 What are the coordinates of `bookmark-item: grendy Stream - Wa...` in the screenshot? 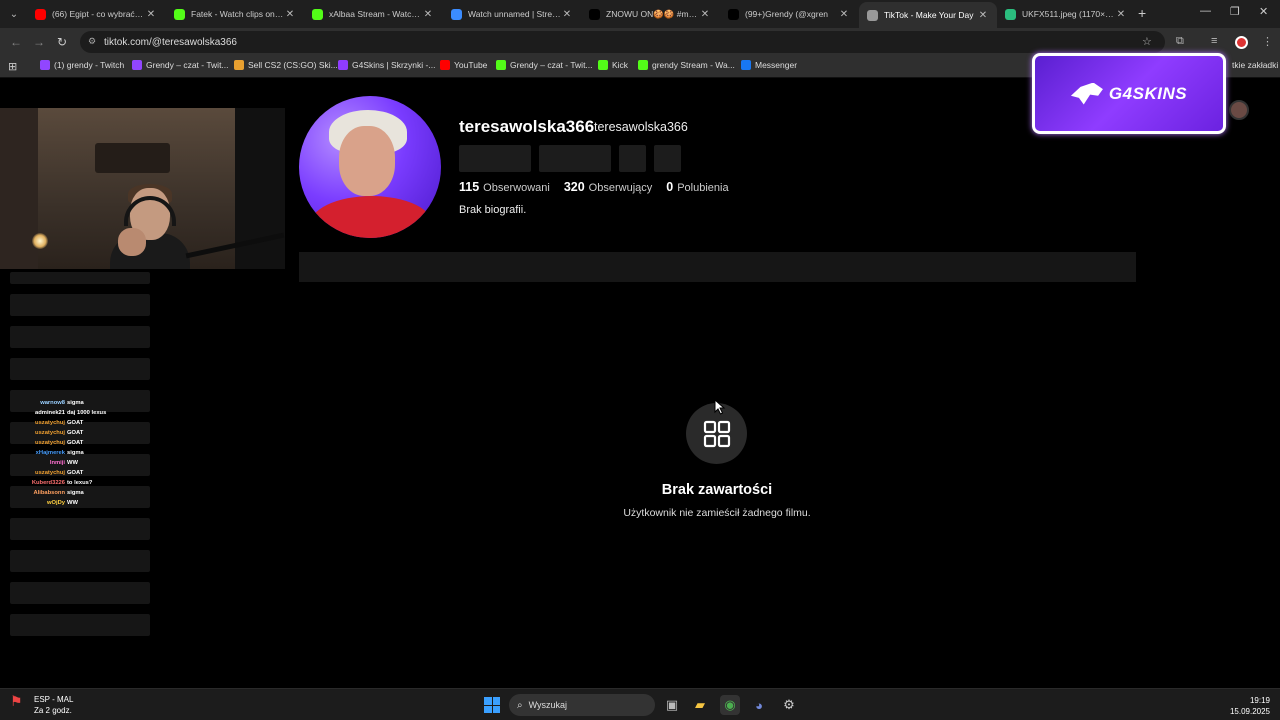 It's located at (686, 65).